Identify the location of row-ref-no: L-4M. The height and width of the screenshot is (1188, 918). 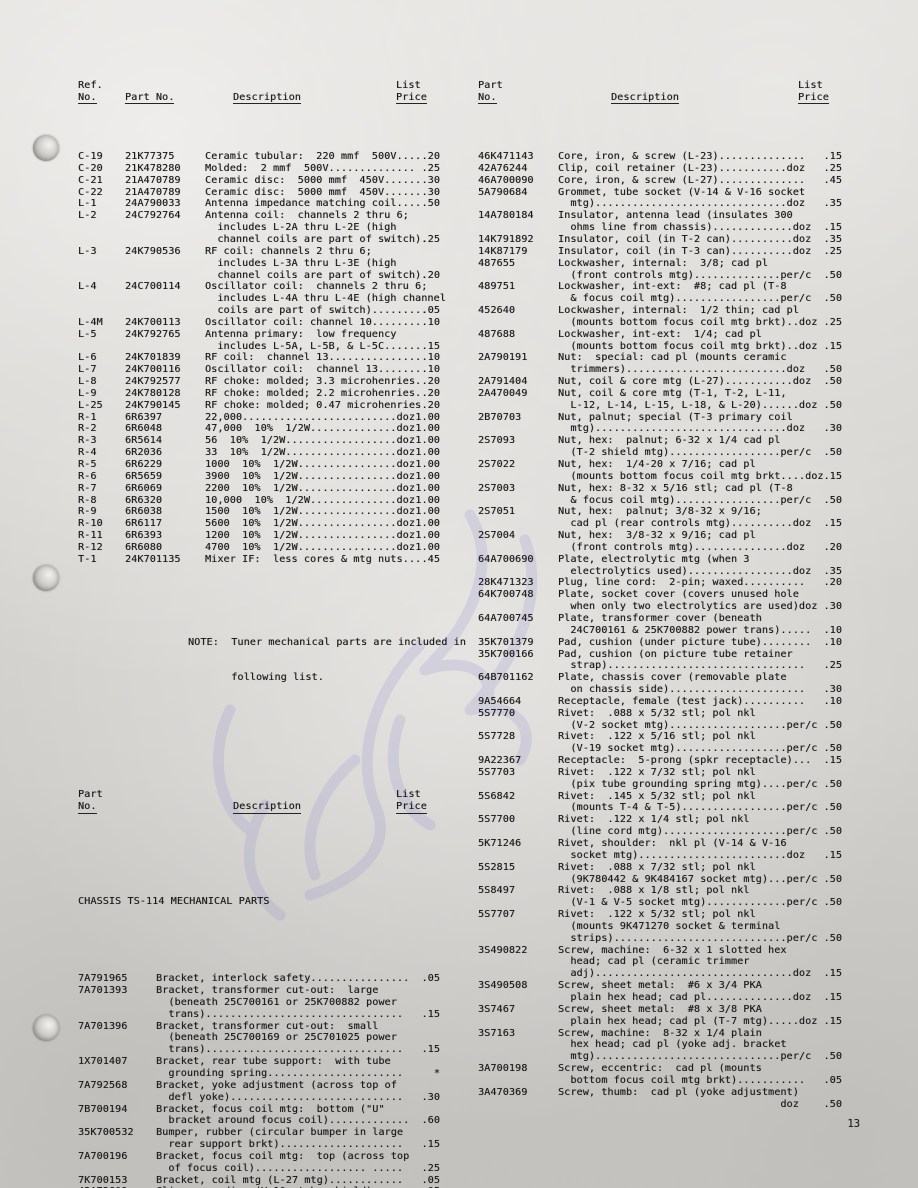
(90, 322).